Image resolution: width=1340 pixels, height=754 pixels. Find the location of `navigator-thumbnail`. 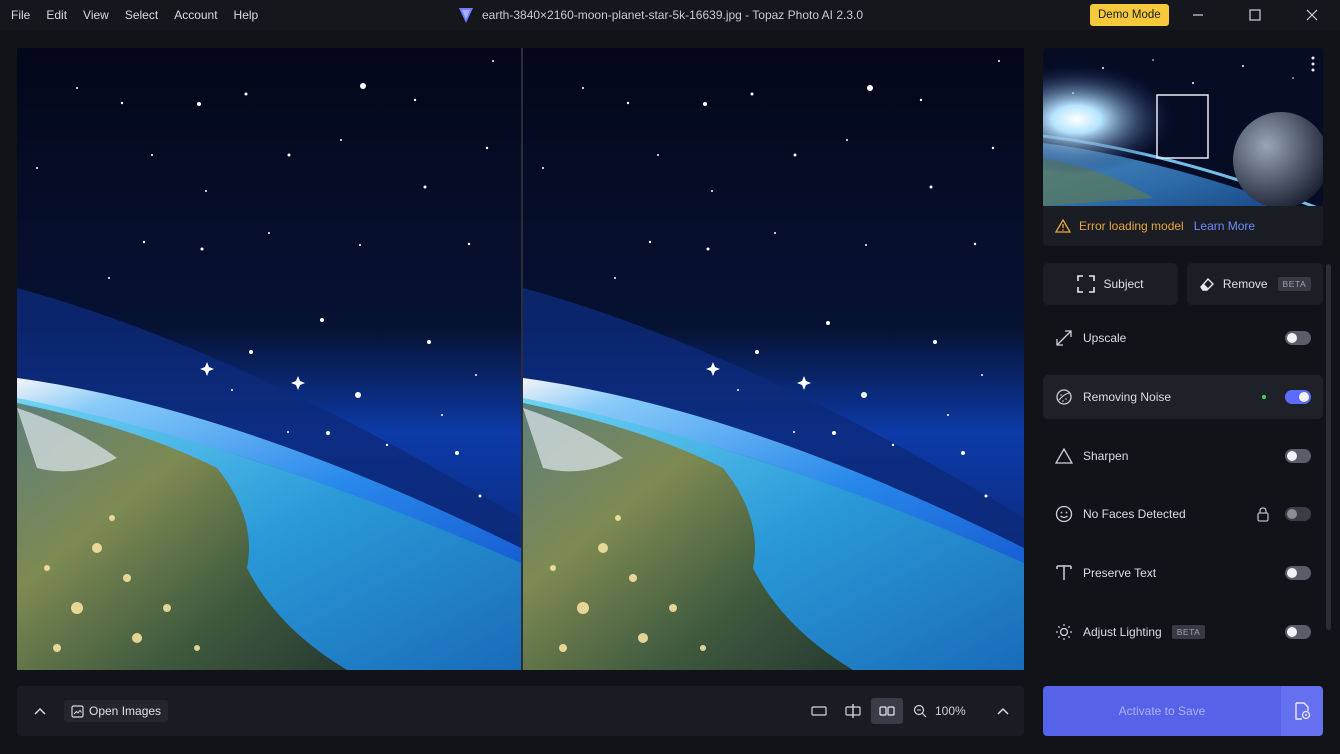

navigator-thumbnail is located at coordinates (1183, 127).